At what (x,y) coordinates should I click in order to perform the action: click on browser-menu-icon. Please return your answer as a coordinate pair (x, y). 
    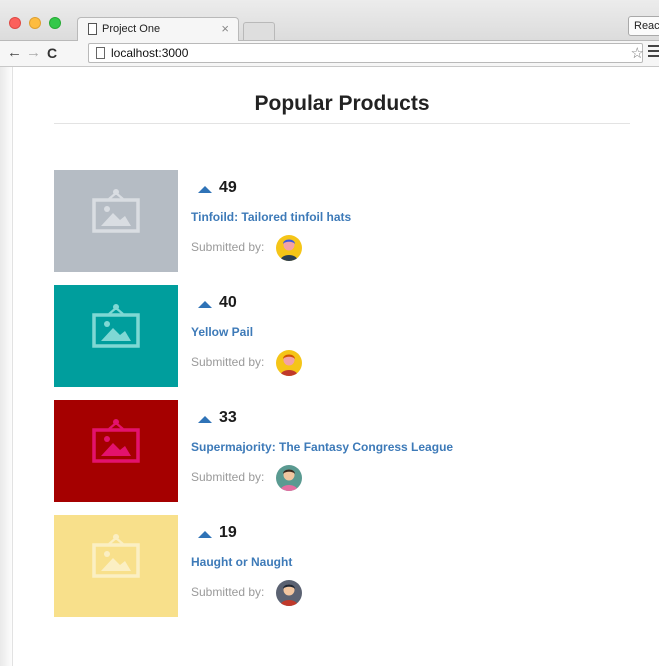
    Looking at the image, I should click on (653, 52).